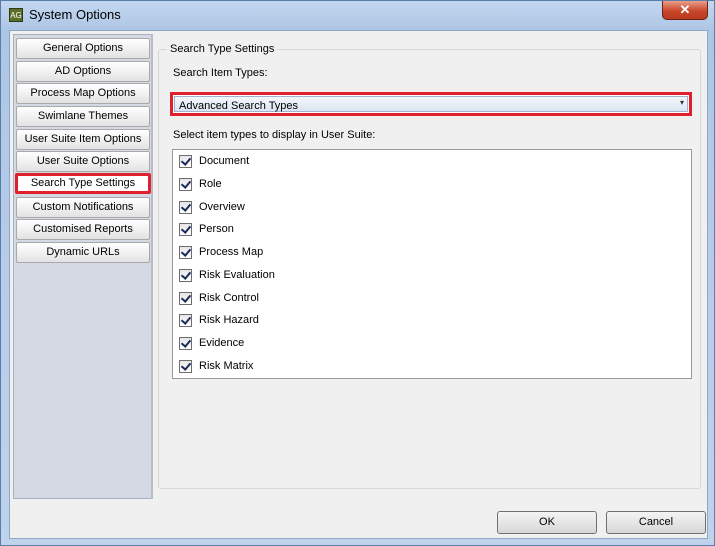 The image size is (715, 546). What do you see at coordinates (656, 522) in the screenshot?
I see `cancel-button: Cancel` at bounding box center [656, 522].